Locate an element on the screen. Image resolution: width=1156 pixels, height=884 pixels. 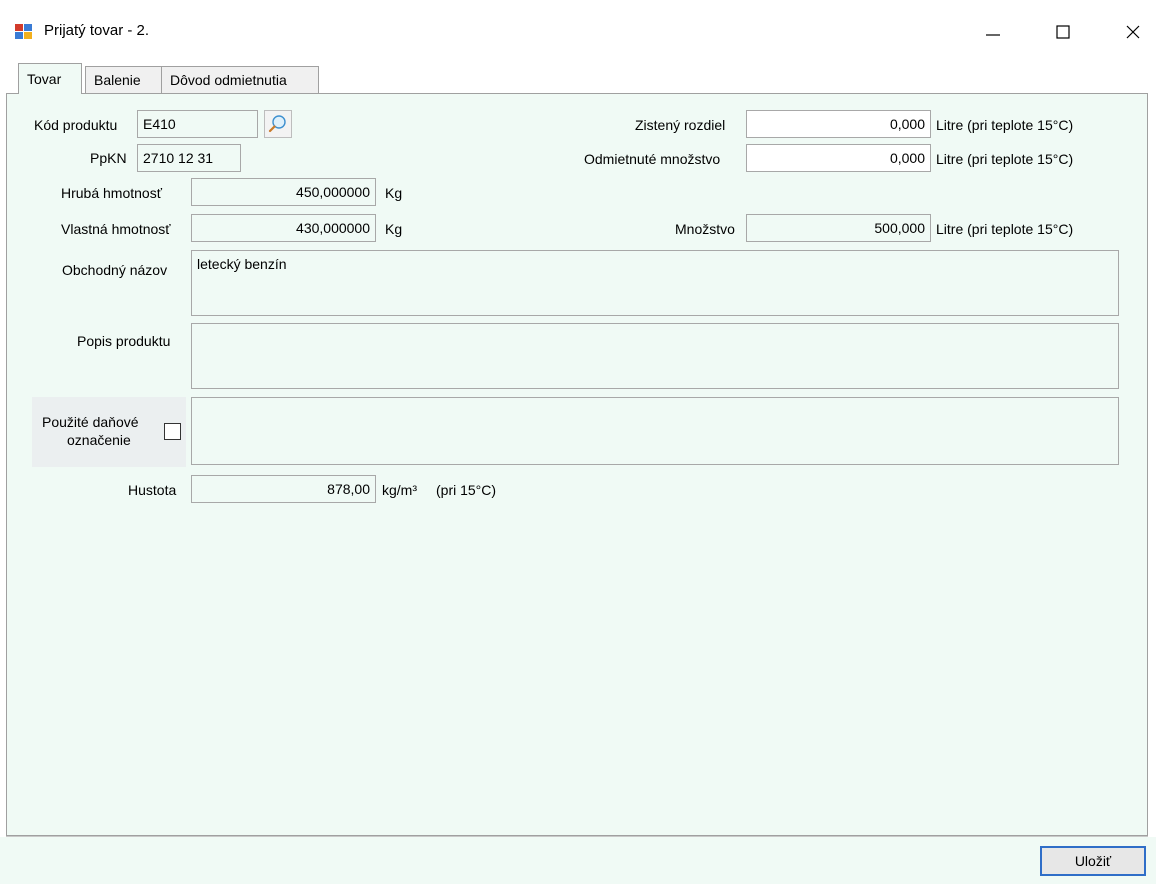
label-ppkn: PpKN is located at coordinates (108, 158).